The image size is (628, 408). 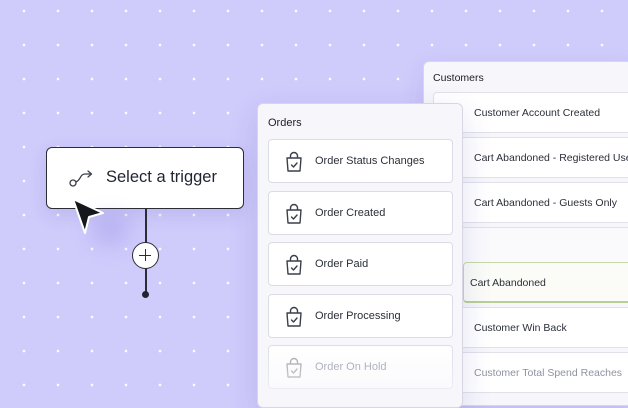 I want to click on orders-panel-title: Orders, so click(x=285, y=123).